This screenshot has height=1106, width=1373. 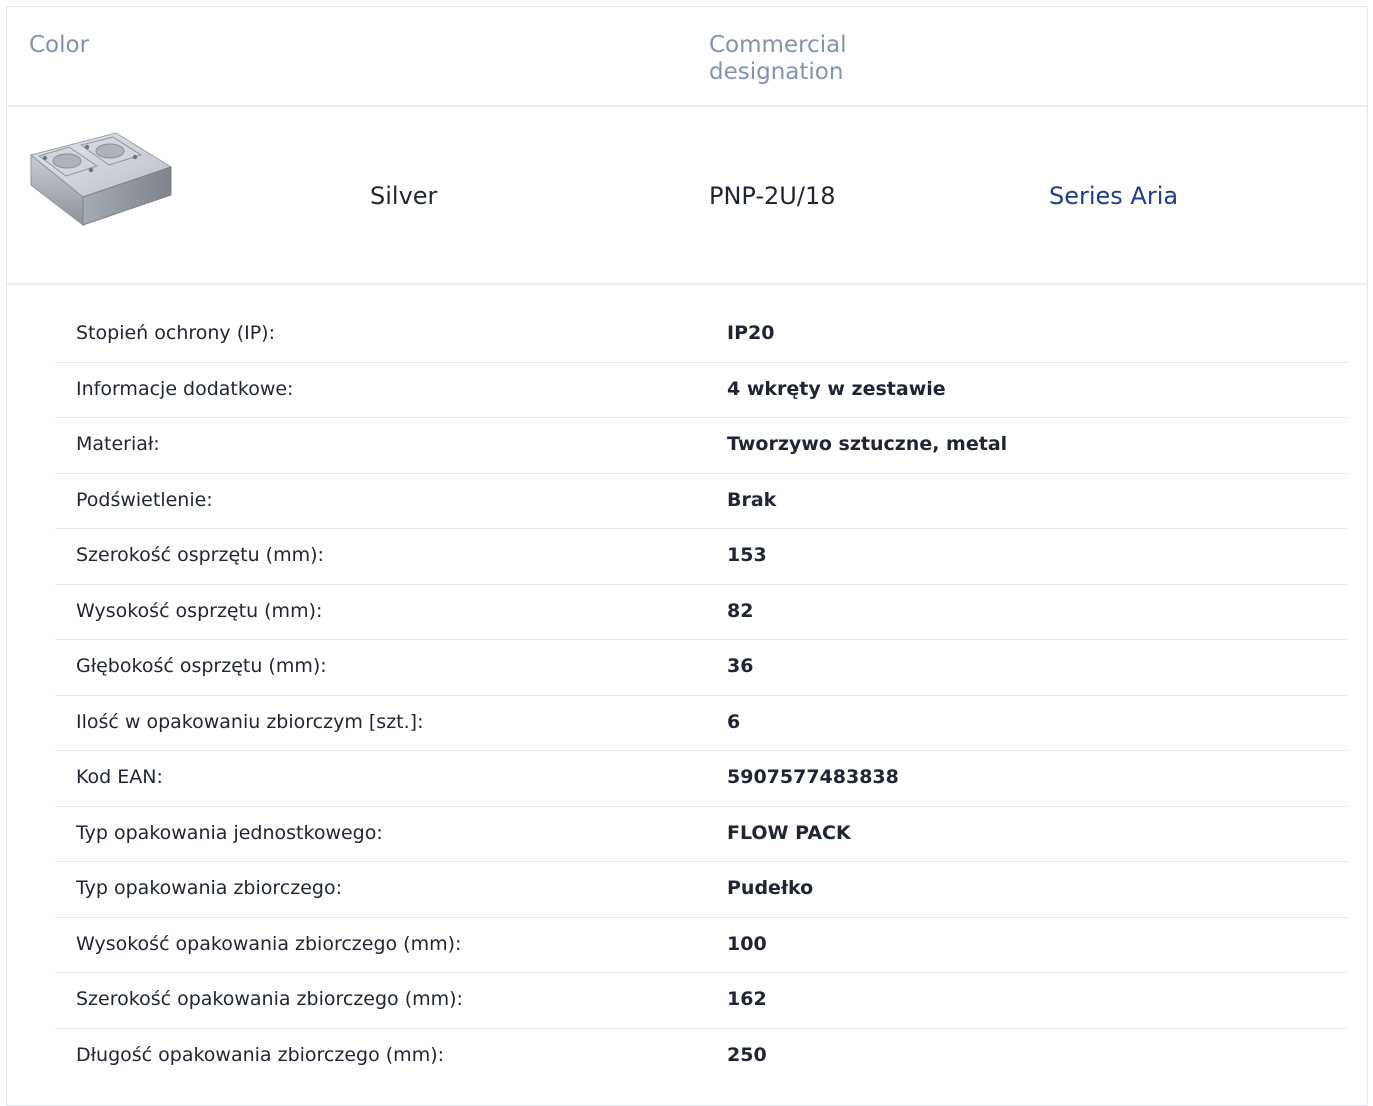 I want to click on spec-row: Materiał: Tworzywo sztuczne, metal, so click(x=701, y=446).